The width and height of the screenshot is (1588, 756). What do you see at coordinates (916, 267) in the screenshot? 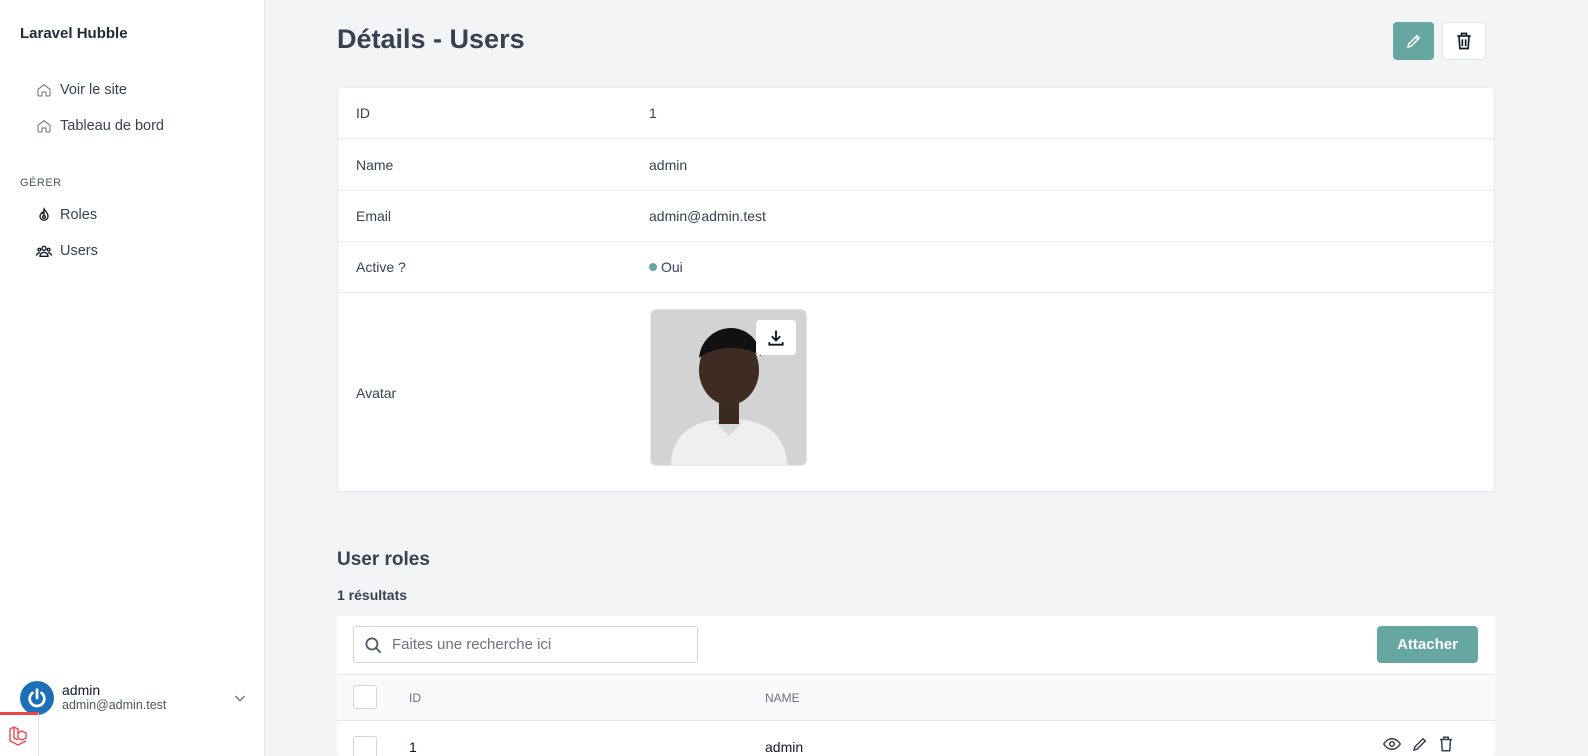
I see `detail-row-active: Active ? Oui` at bounding box center [916, 267].